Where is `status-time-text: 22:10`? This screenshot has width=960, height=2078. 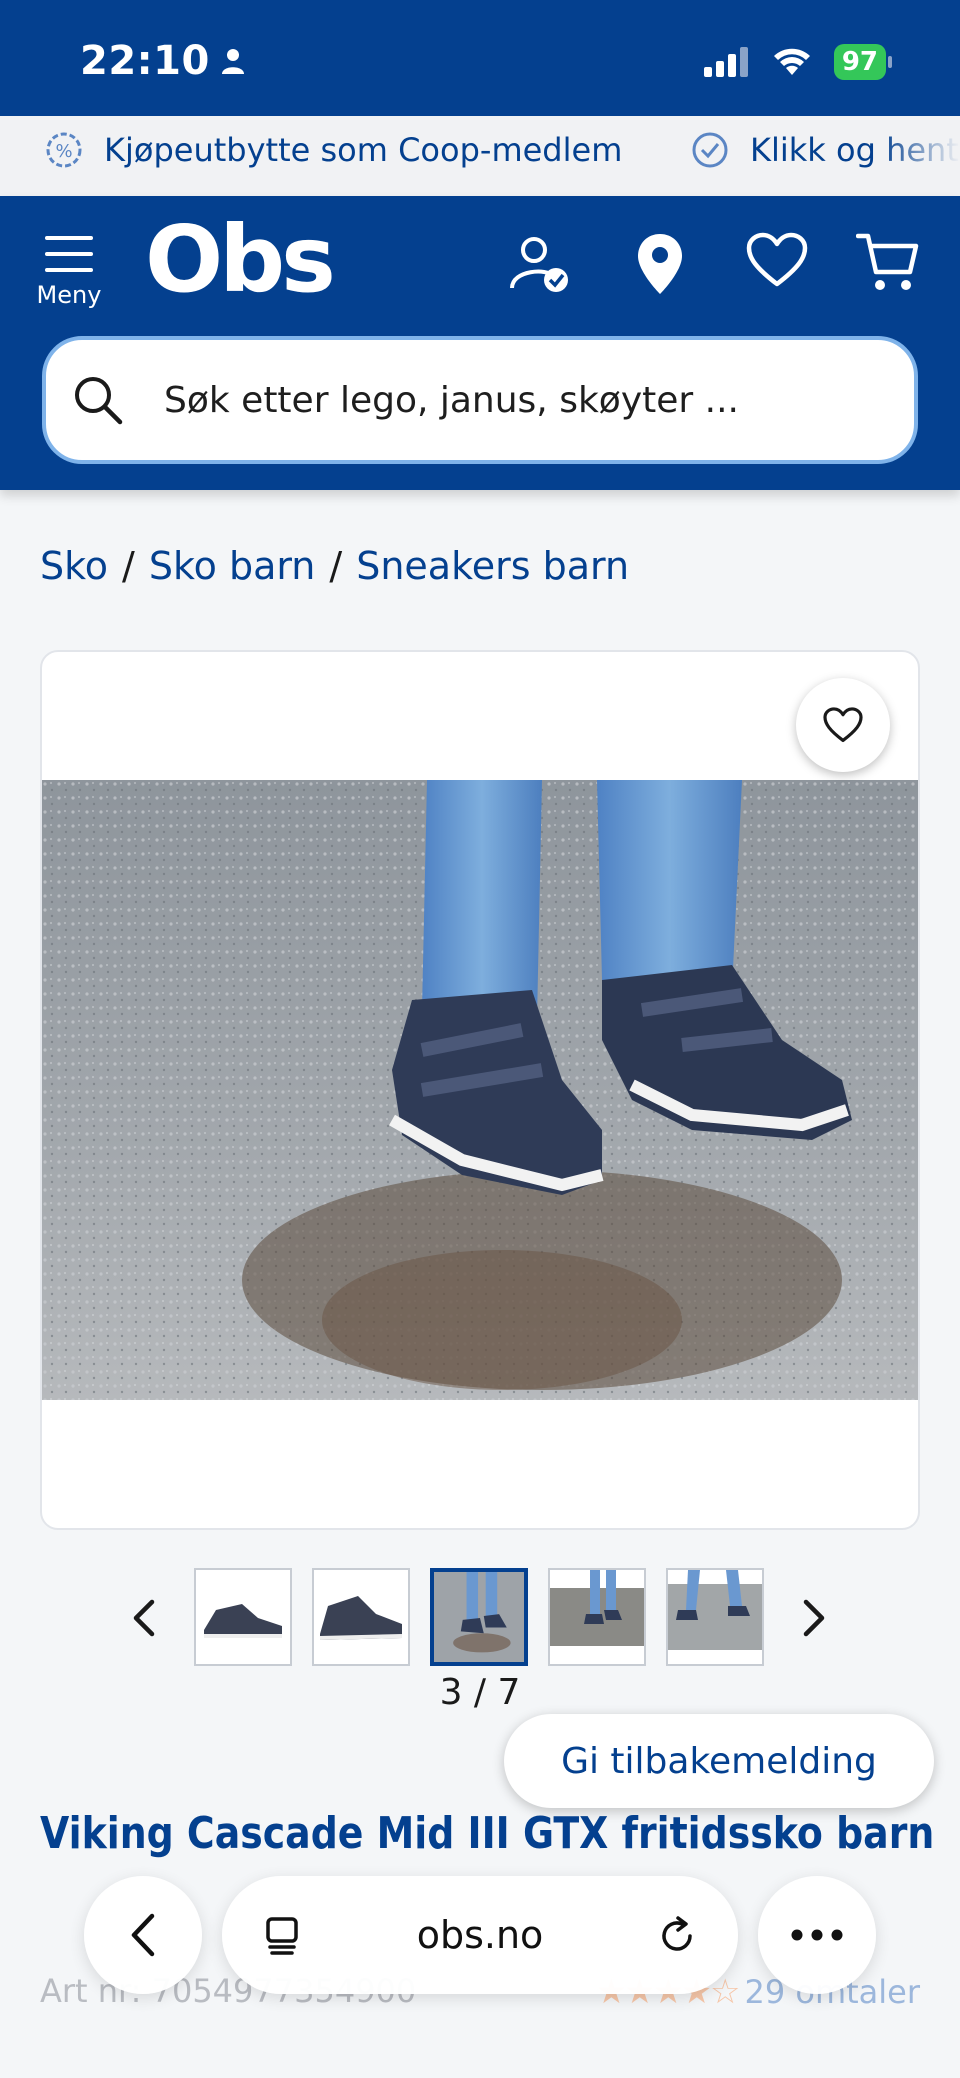 status-time-text: 22:10 is located at coordinates (145, 61).